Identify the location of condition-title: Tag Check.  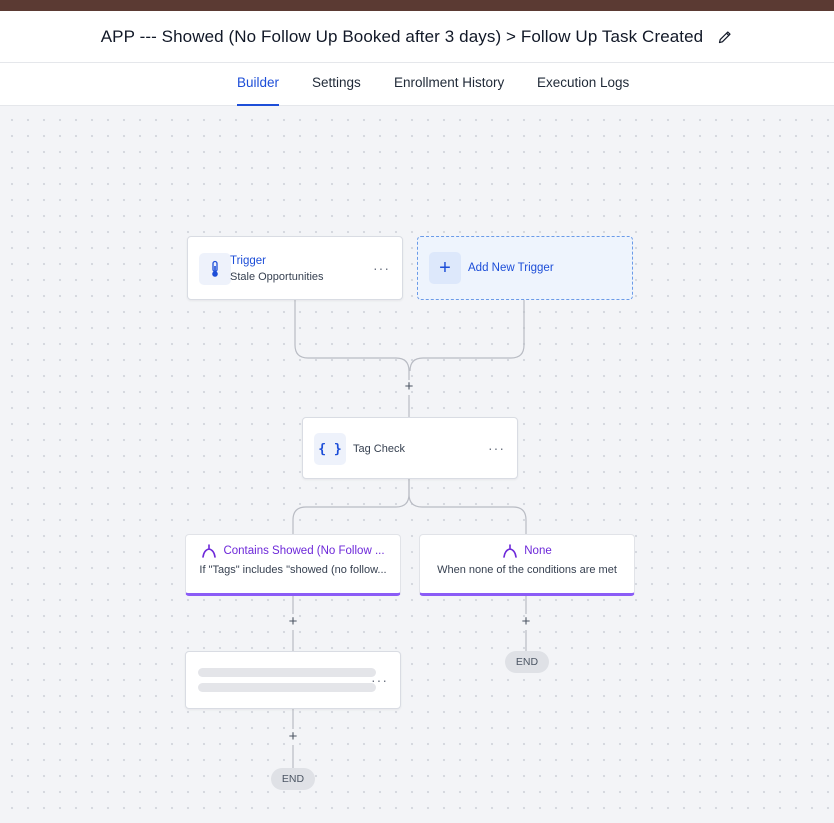
(379, 449).